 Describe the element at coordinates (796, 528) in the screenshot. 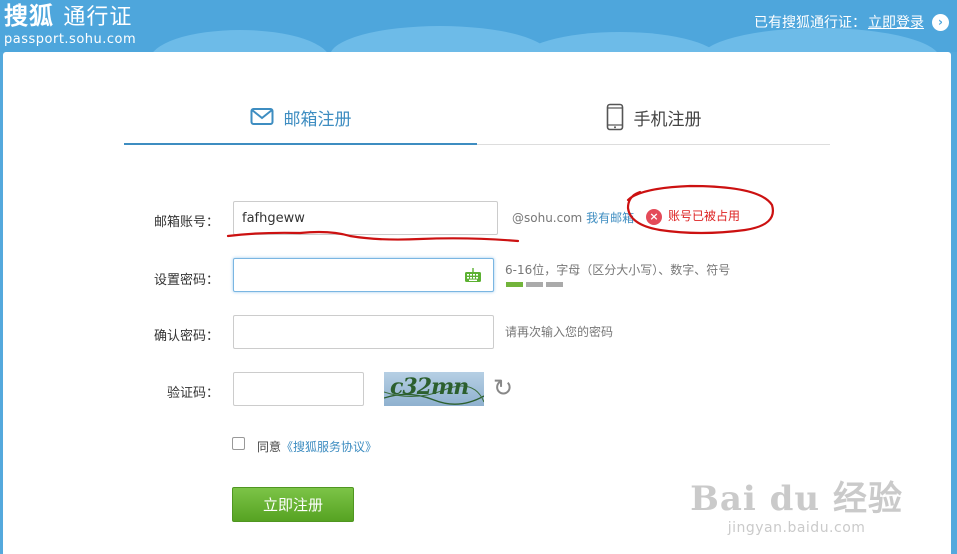

I see `watermark-sub-text: jingyan.baidu.com` at that location.